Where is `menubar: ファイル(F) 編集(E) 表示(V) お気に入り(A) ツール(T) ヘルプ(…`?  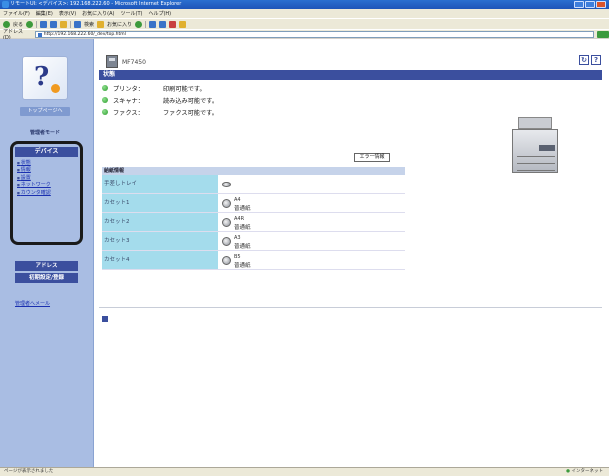
menubar: ファイル(F) 編集(E) 表示(V) お気に入り(A) ツール(T) ヘルプ(… is located at coordinates (304, 13).